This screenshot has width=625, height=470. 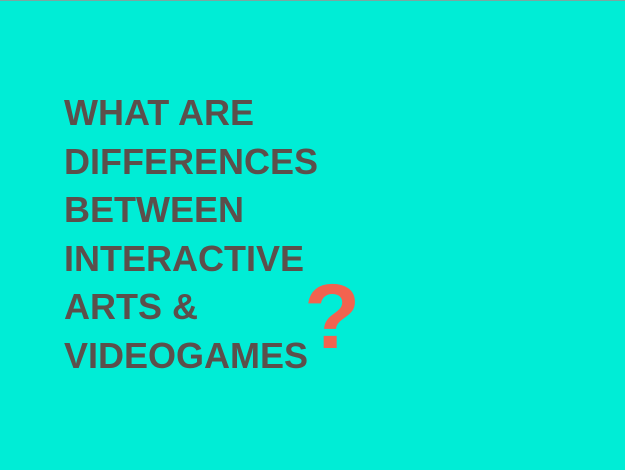 What do you see at coordinates (131, 306) in the screenshot?
I see `title-line-5: ARTS &` at bounding box center [131, 306].